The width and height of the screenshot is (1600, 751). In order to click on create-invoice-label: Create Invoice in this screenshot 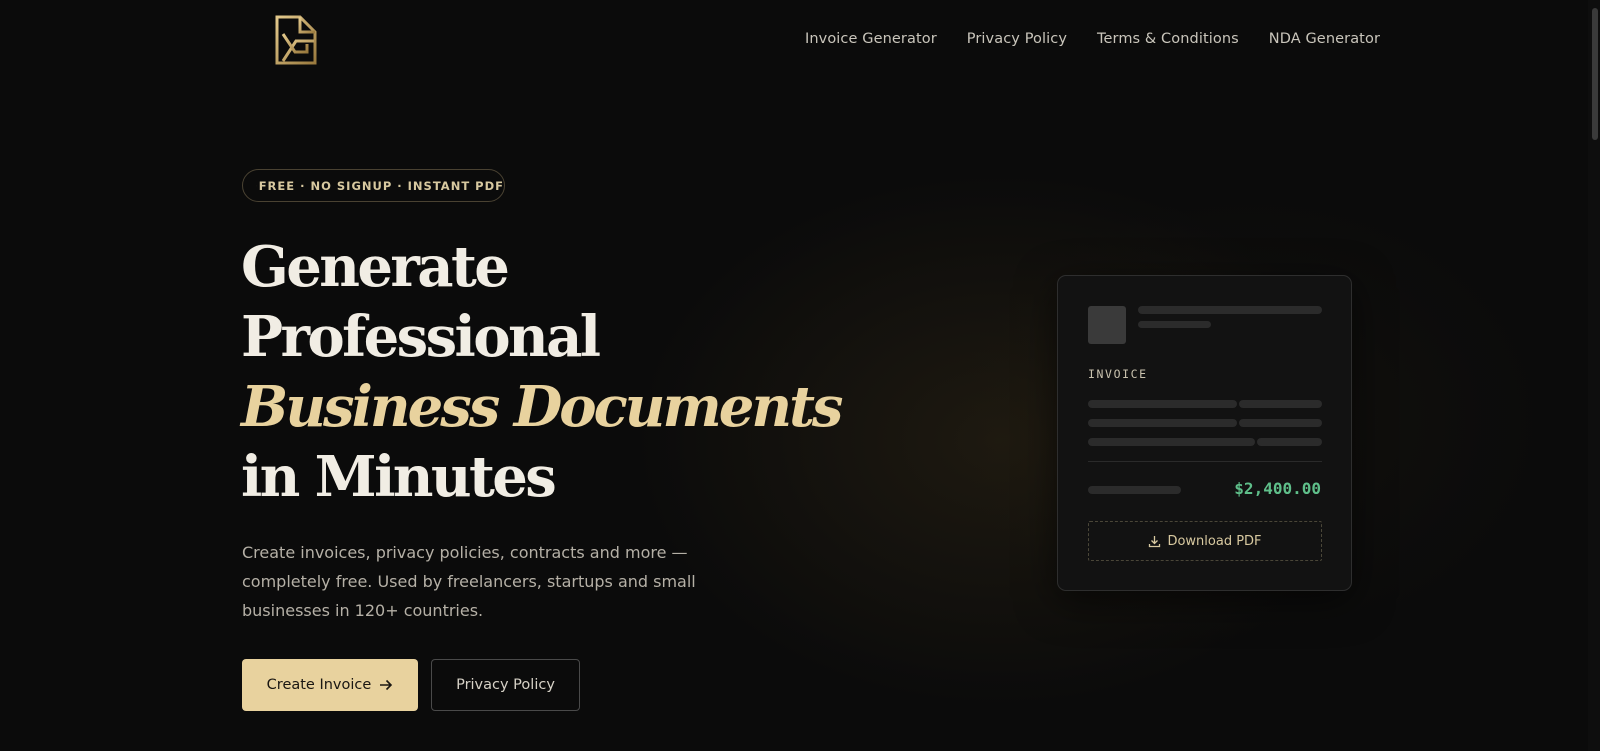, I will do `click(319, 685)`.